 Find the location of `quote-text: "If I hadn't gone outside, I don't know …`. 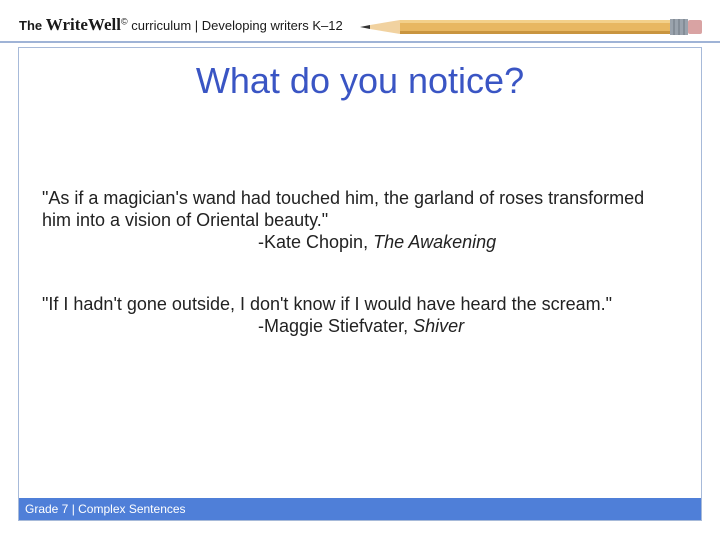

quote-text: "If I hadn't gone outside, I don't know … is located at coordinates (327, 304).